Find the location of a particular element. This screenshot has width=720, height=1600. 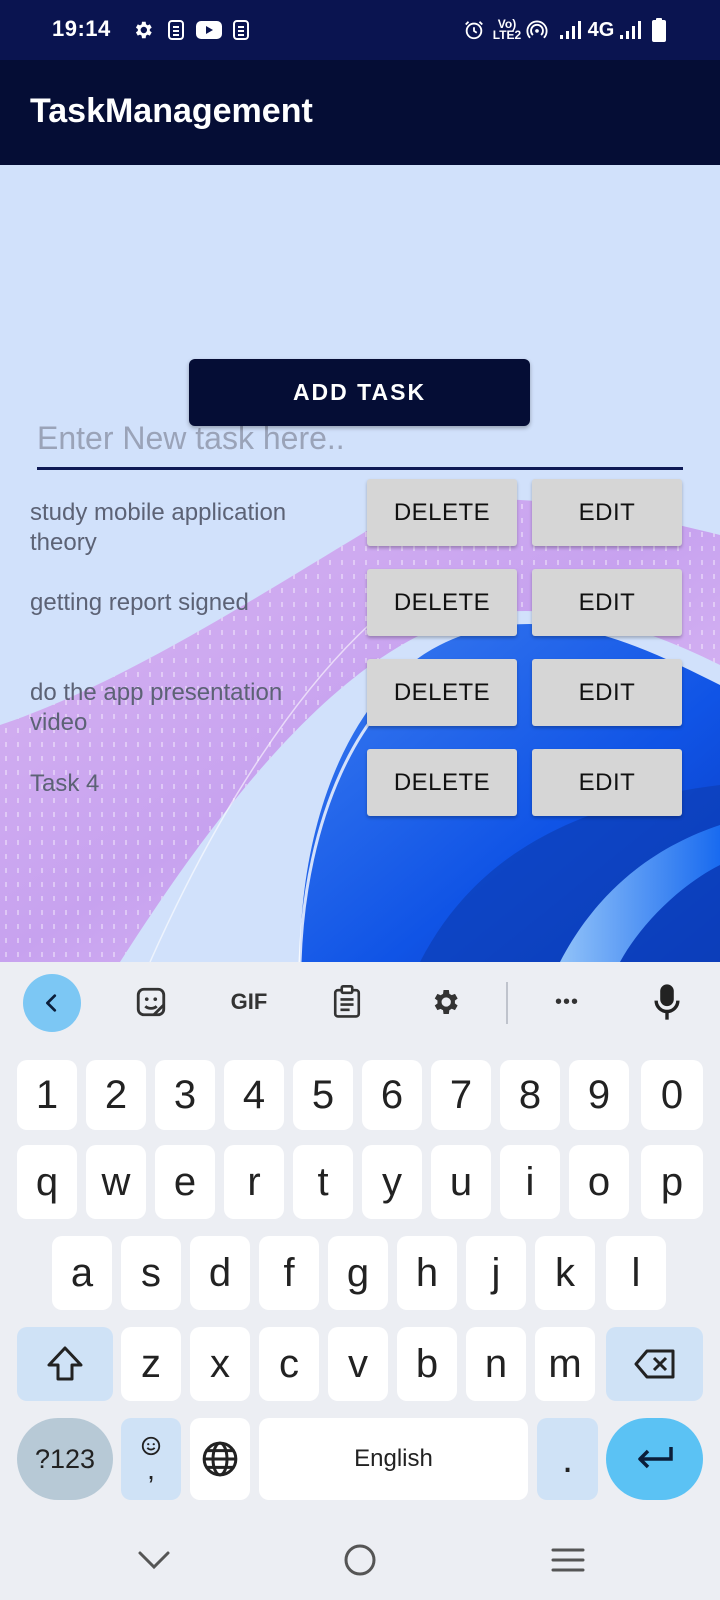

sticker-icon is located at coordinates (151, 1002).